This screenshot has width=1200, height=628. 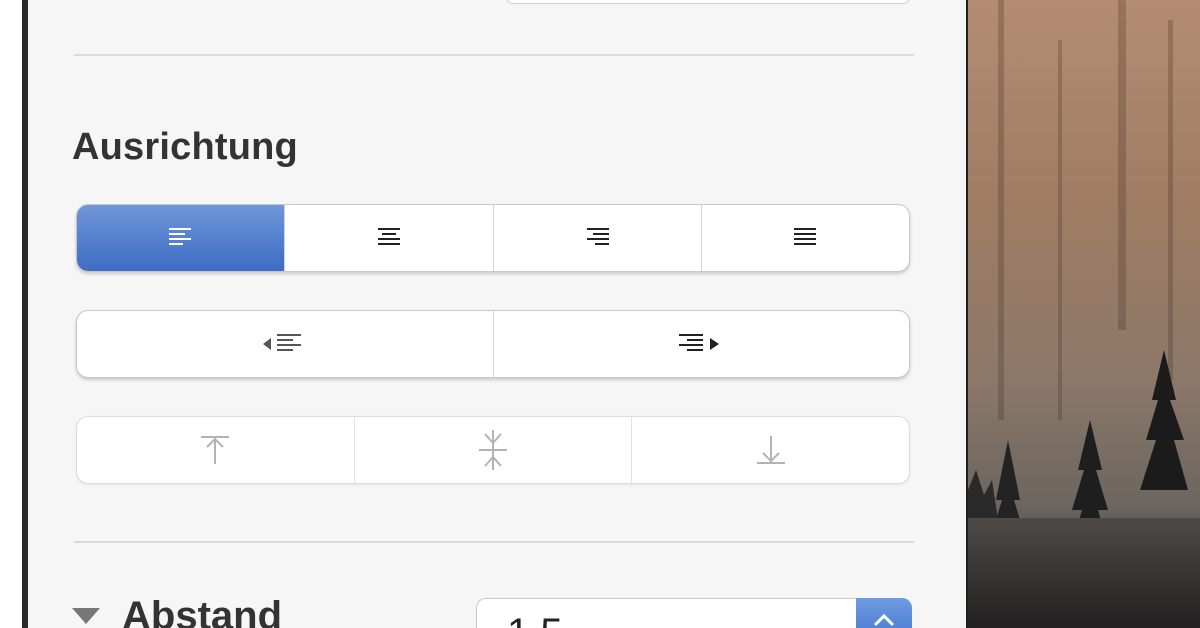 I want to click on align-bottom-icon, so click(x=770, y=450).